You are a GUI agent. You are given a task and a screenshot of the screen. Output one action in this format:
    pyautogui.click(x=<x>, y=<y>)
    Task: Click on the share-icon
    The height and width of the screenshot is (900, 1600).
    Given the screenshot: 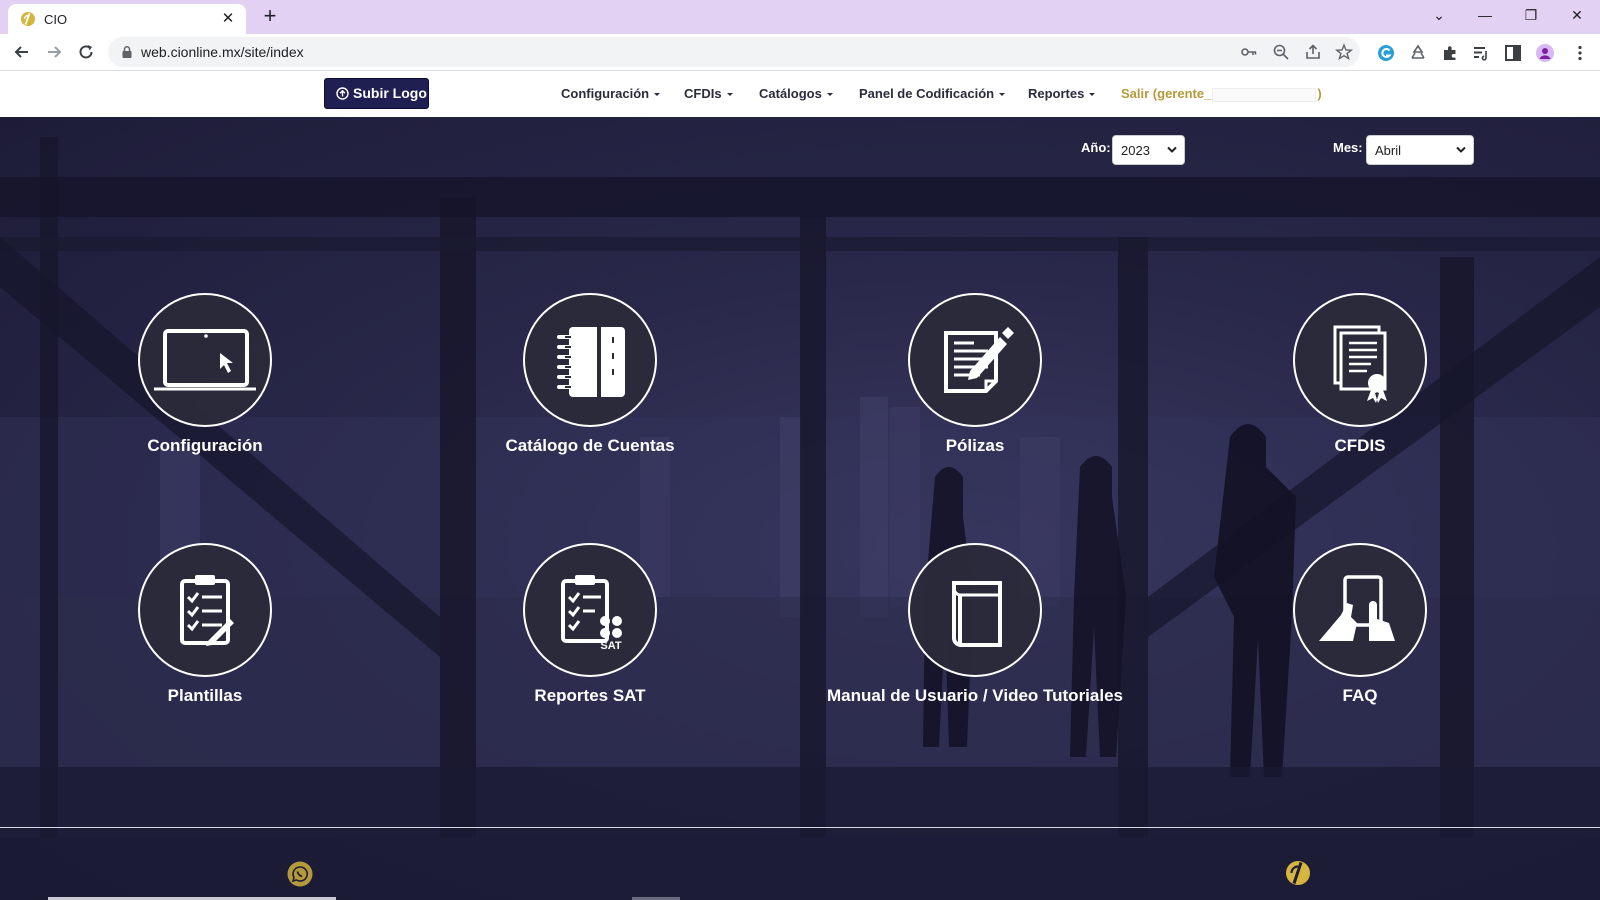 What is the action you would take?
    pyautogui.click(x=1313, y=52)
    